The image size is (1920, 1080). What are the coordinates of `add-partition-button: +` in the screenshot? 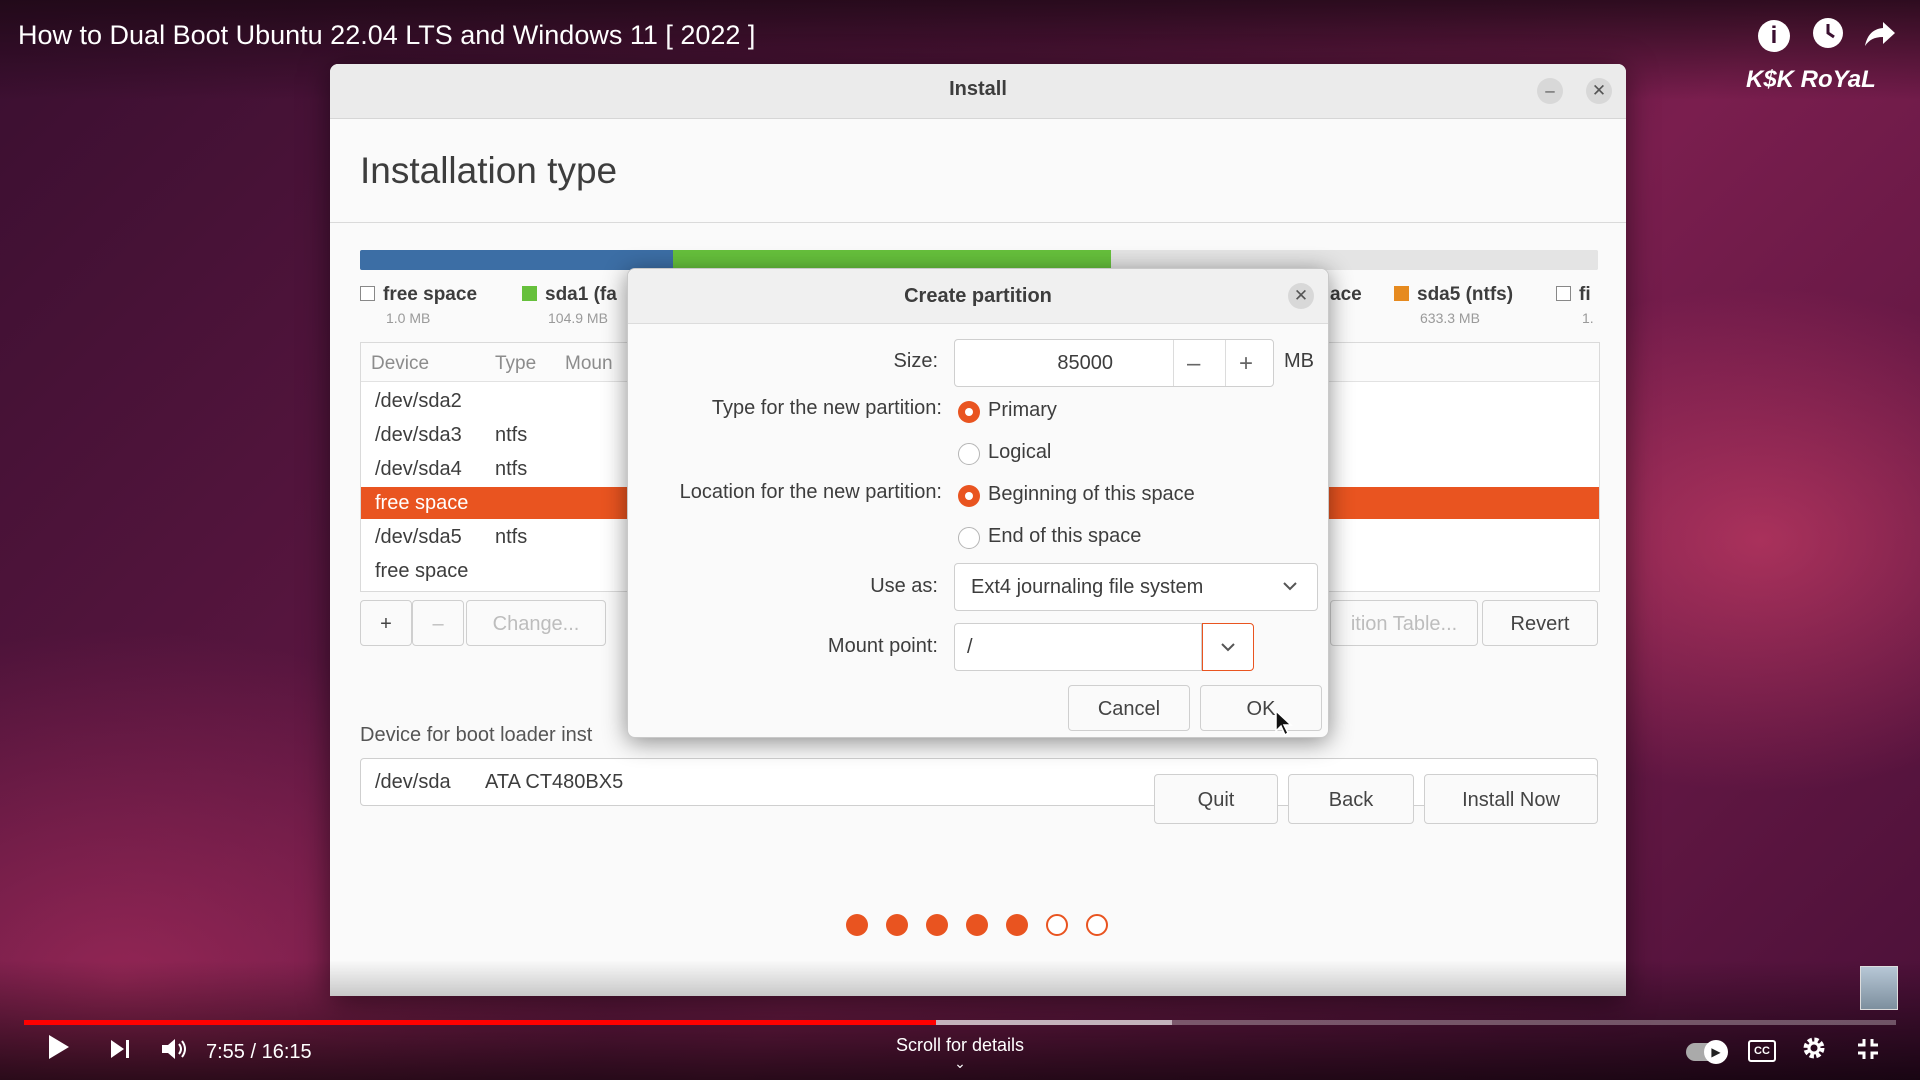 It's located at (386, 623).